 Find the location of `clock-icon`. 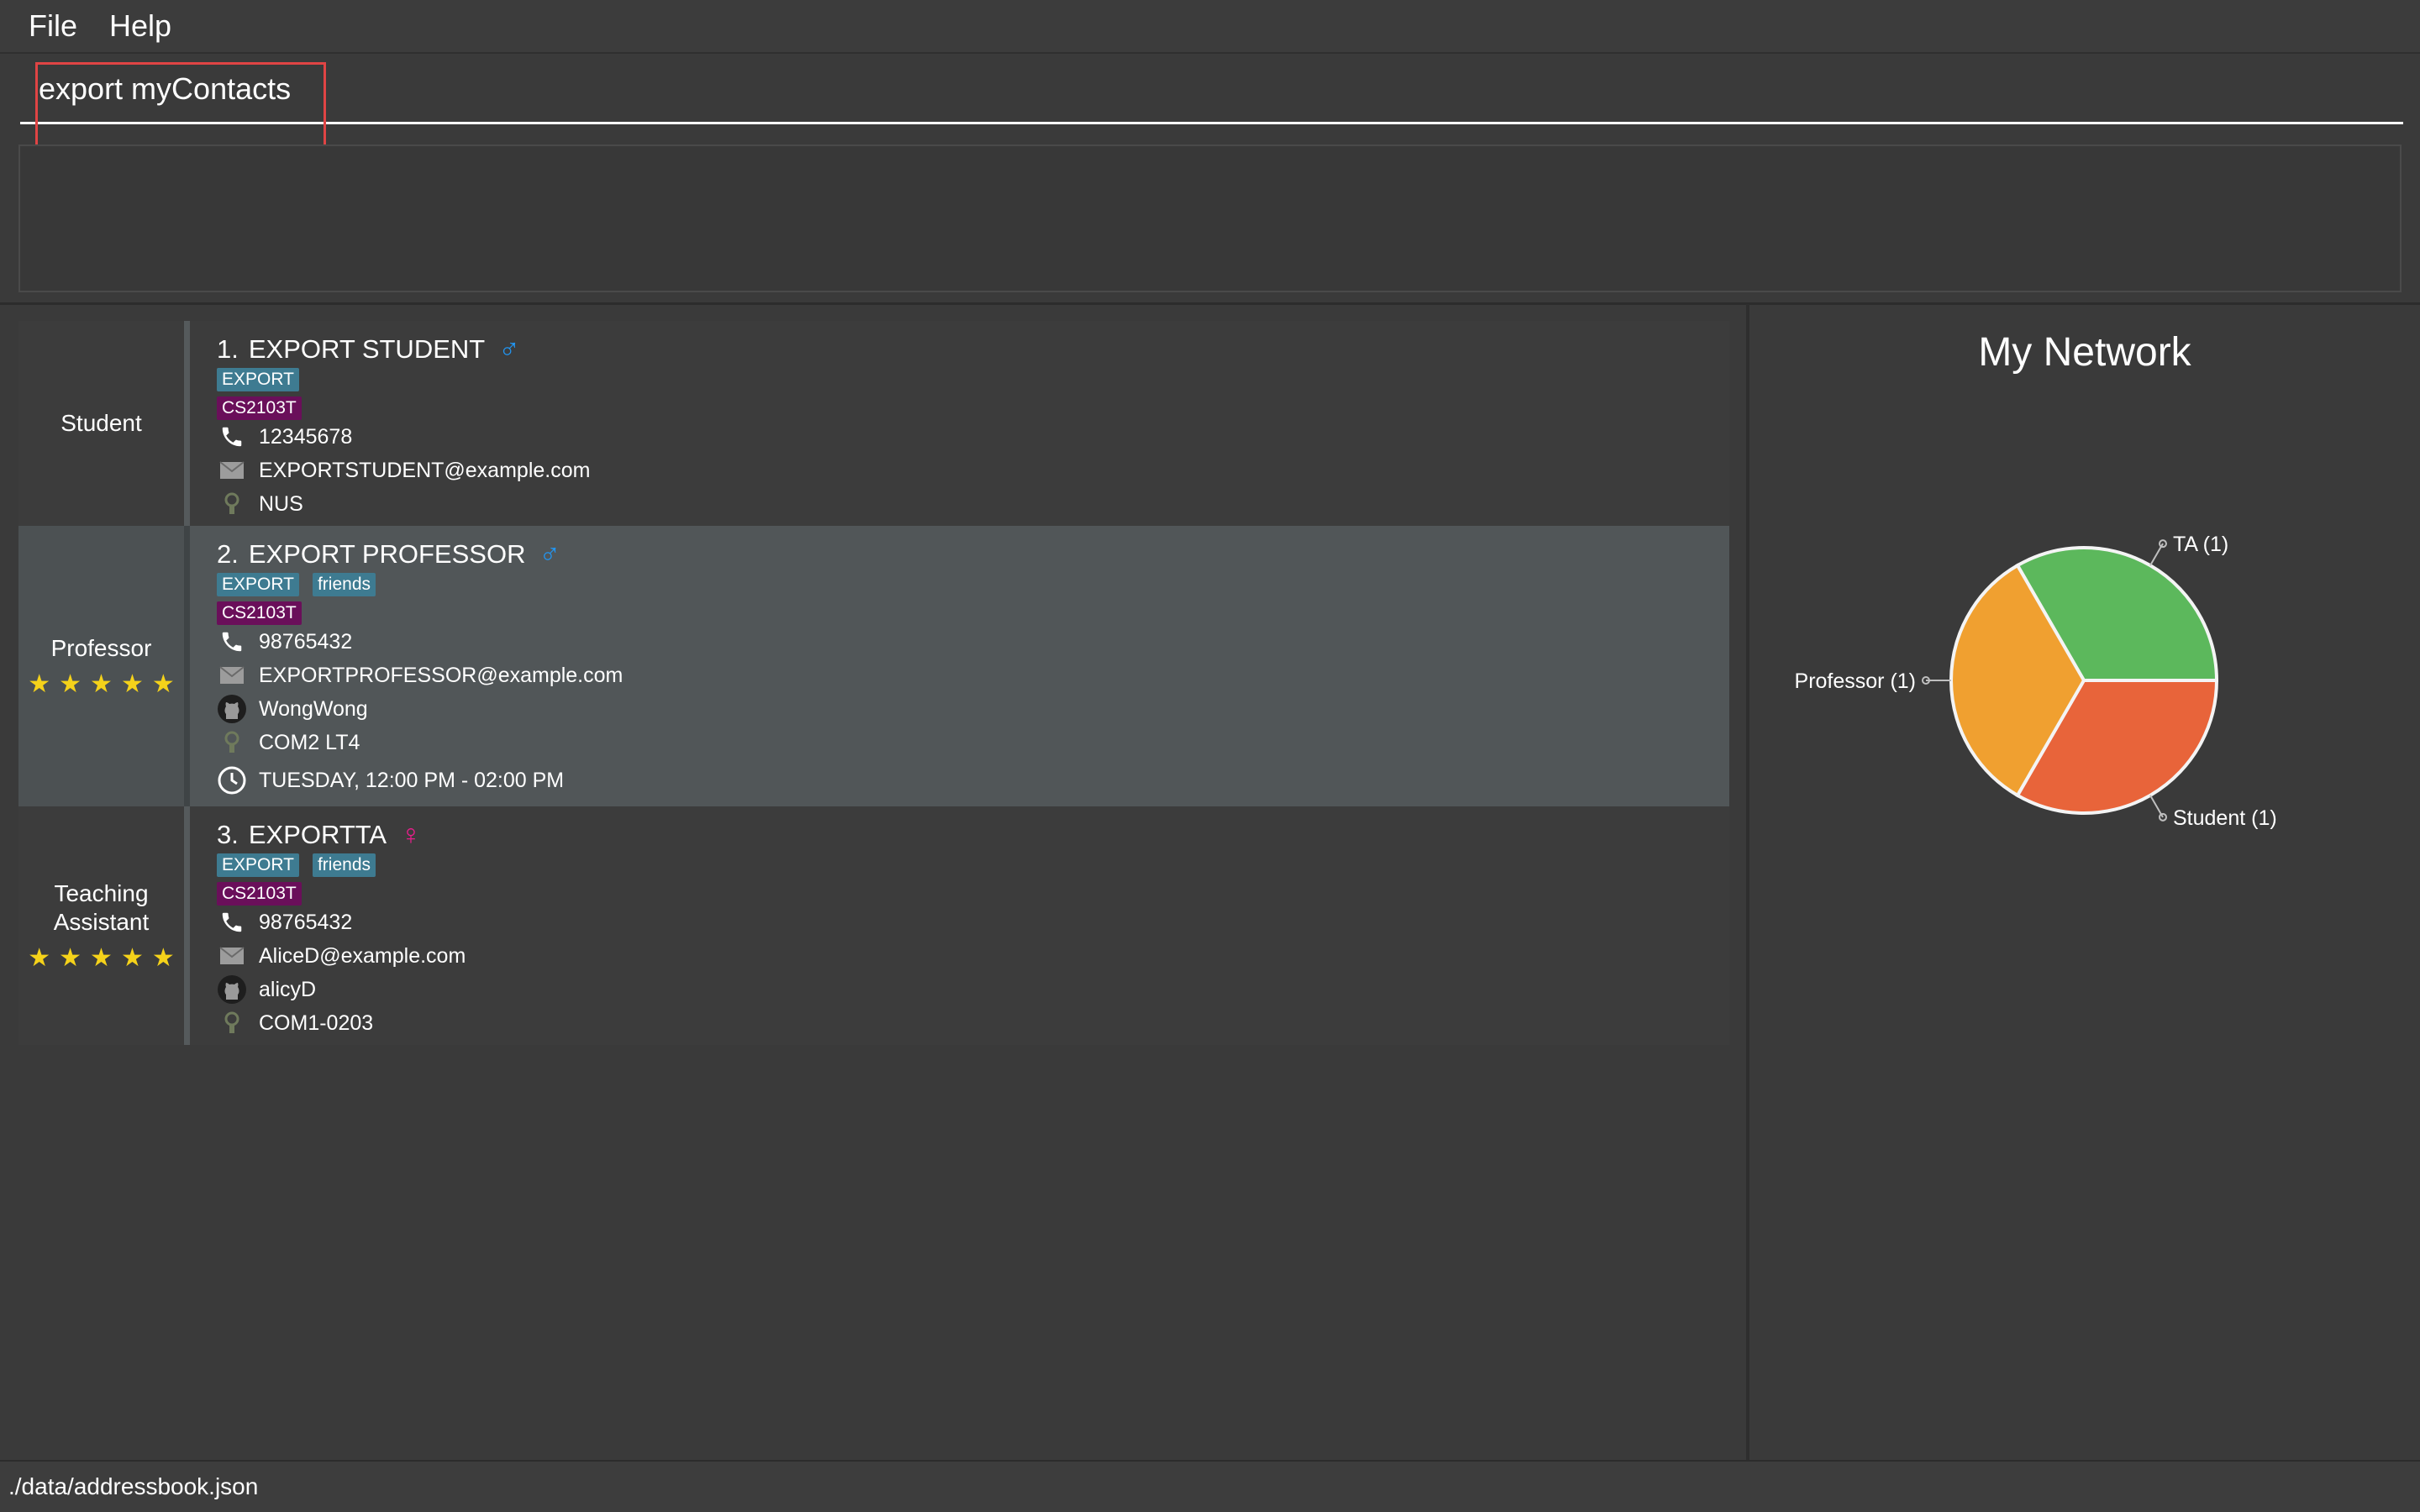

clock-icon is located at coordinates (232, 780).